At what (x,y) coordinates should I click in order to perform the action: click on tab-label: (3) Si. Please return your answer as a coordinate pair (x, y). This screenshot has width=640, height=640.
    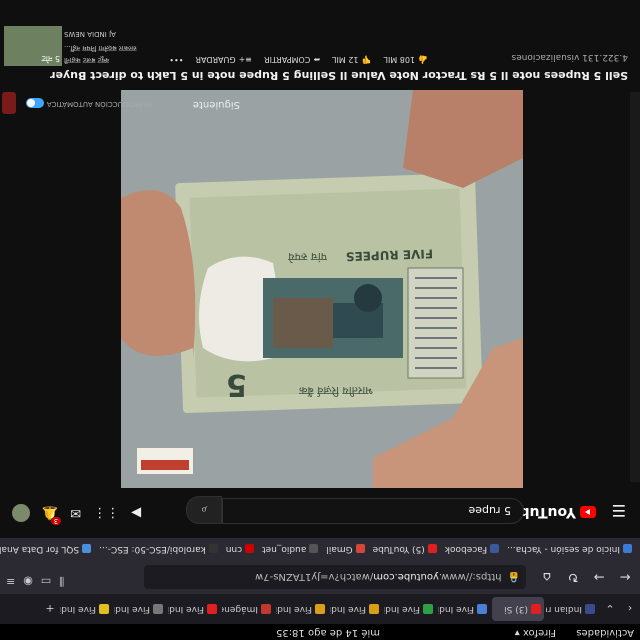
    Looking at the image, I should click on (516, 609).